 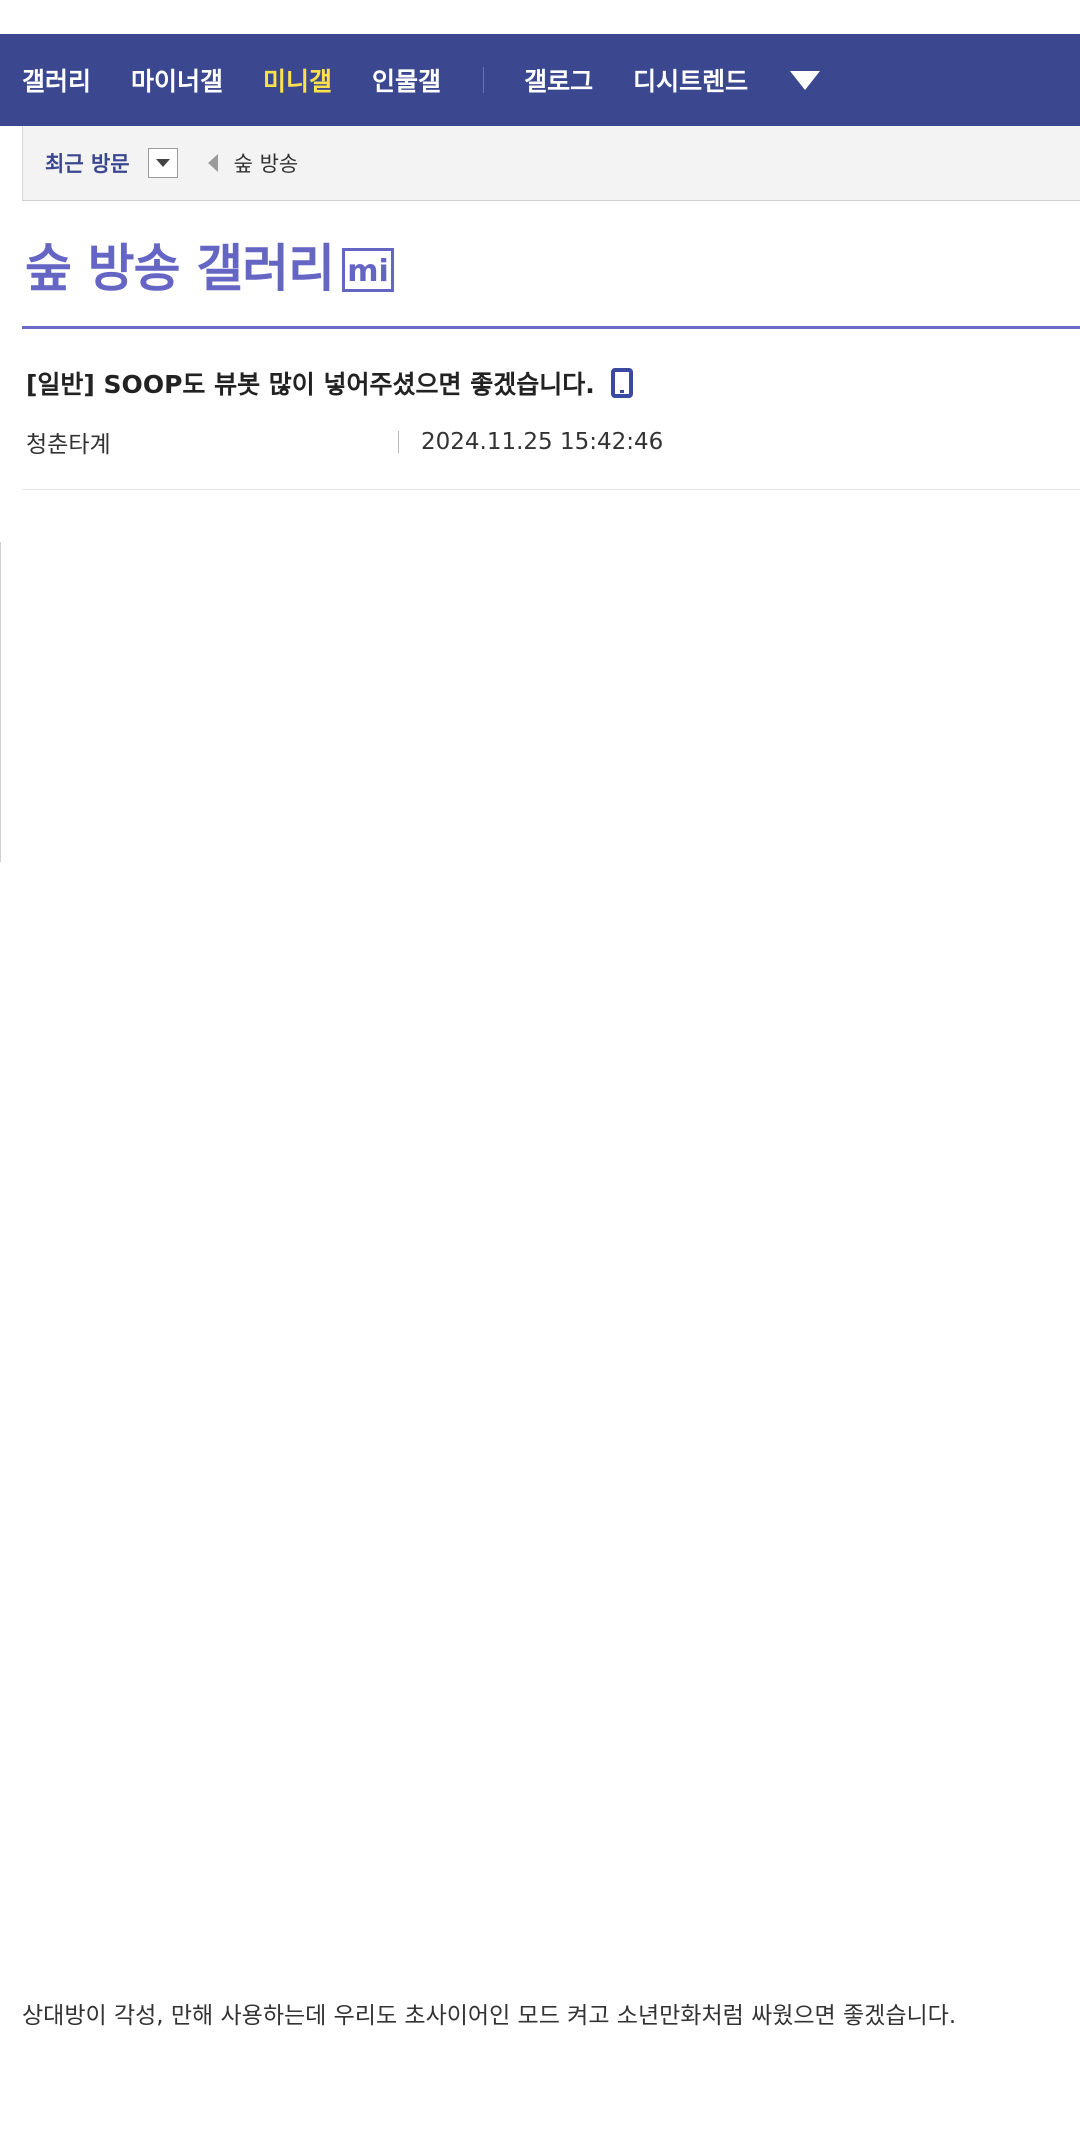 What do you see at coordinates (805, 80) in the screenshot?
I see `triangle-down-icon` at bounding box center [805, 80].